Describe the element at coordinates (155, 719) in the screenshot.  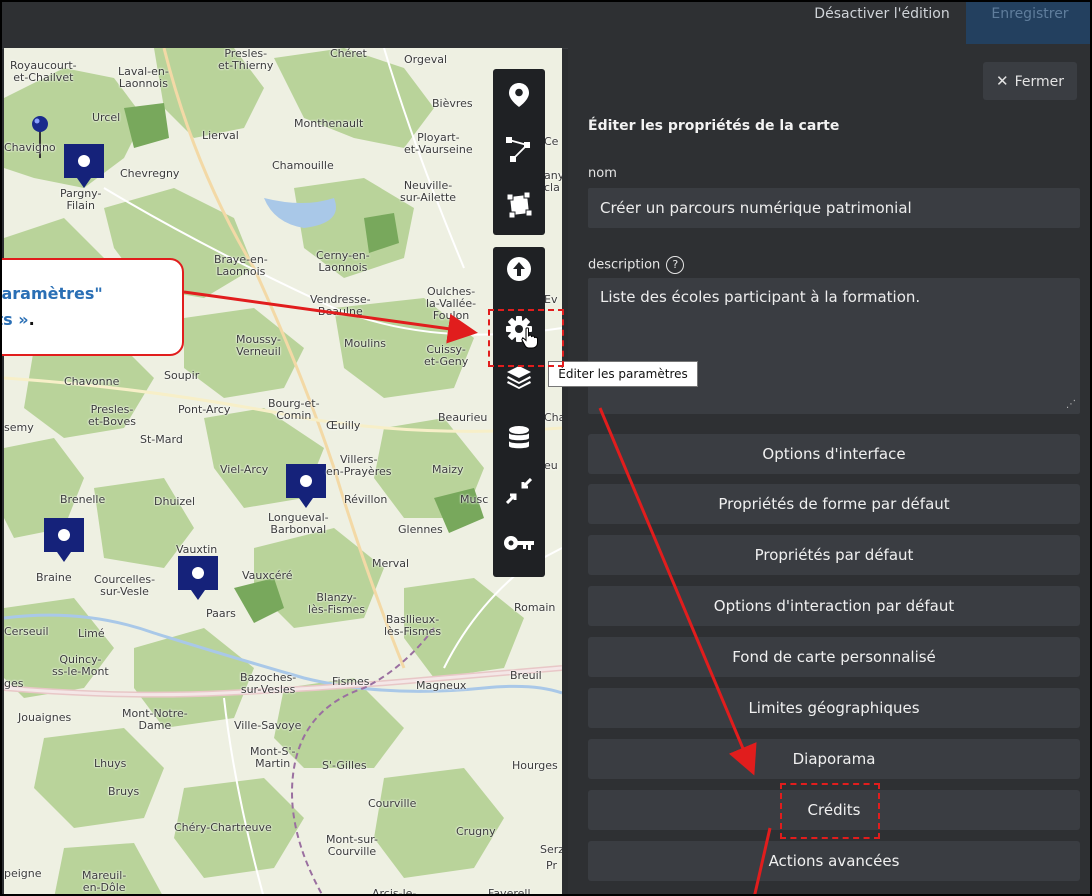
I see `place-label: Mont-Notre- Dame` at that location.